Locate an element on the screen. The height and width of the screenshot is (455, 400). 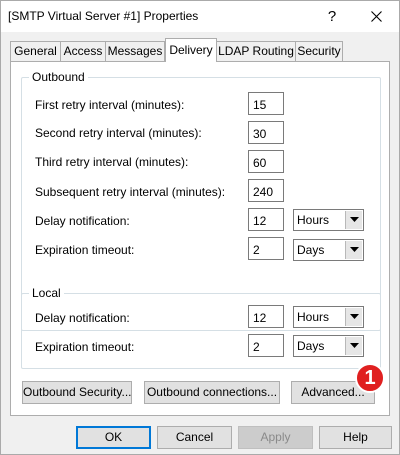
outbound-delay-notification-input is located at coordinates (266, 219).